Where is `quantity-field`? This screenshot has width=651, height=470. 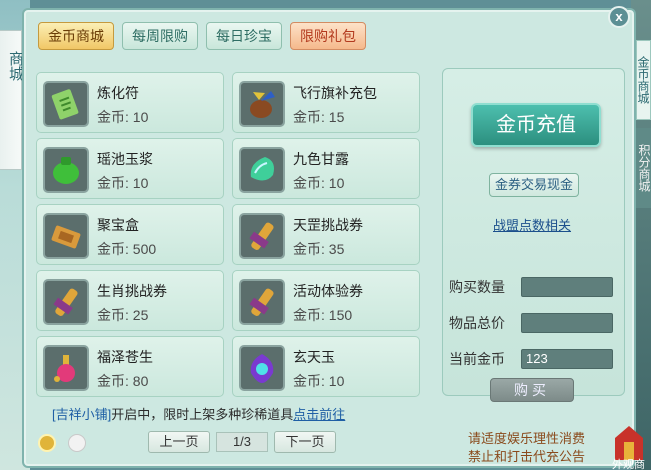
quantity-field is located at coordinates (567, 287).